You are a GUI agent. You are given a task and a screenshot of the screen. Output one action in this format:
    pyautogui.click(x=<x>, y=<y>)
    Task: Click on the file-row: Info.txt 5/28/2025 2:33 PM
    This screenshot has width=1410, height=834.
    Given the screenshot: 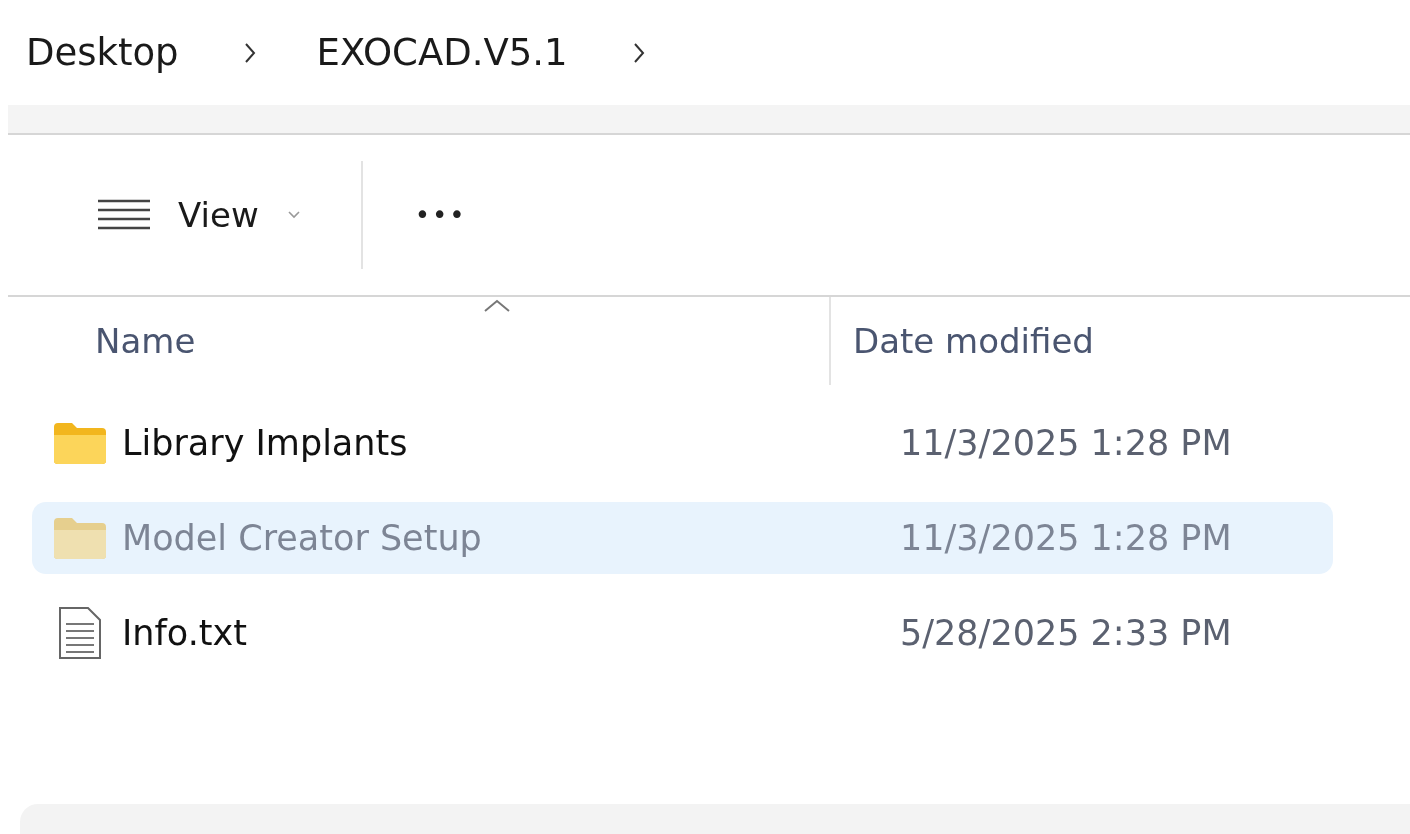 What is the action you would take?
    pyautogui.click(x=682, y=633)
    